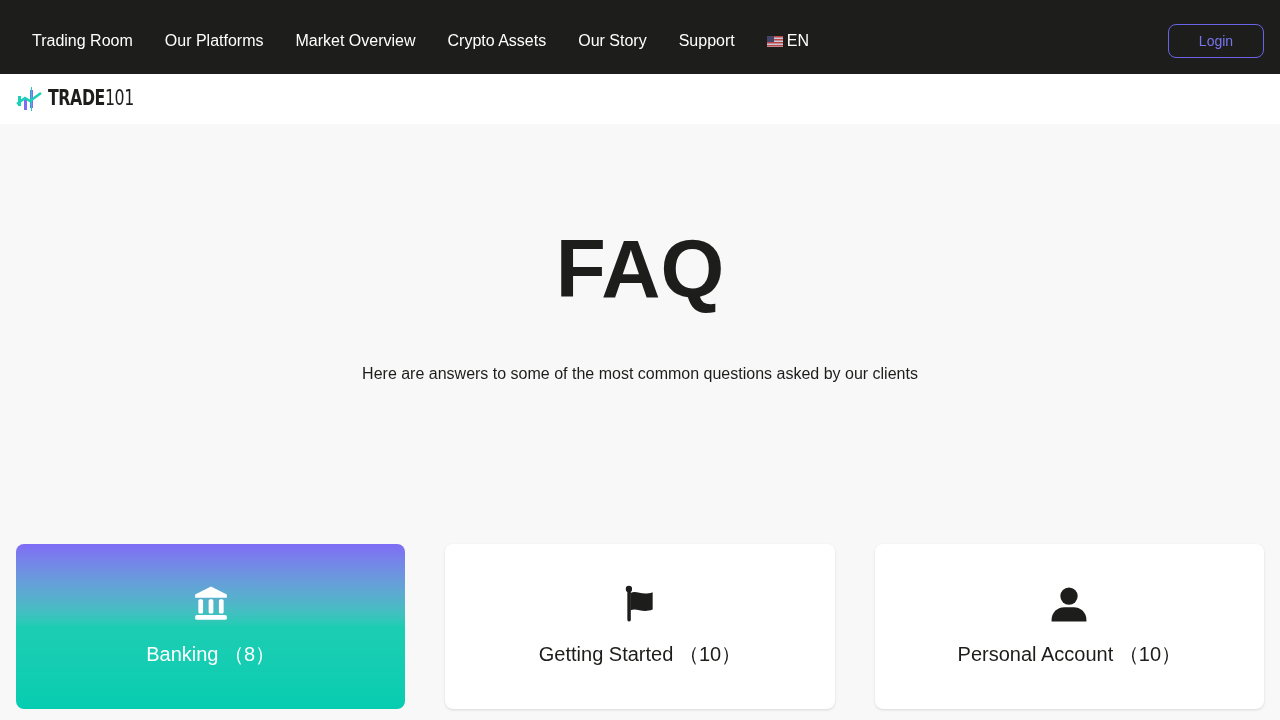  Describe the element at coordinates (30, 99) in the screenshot. I see `candlestick-logo-icon` at that location.